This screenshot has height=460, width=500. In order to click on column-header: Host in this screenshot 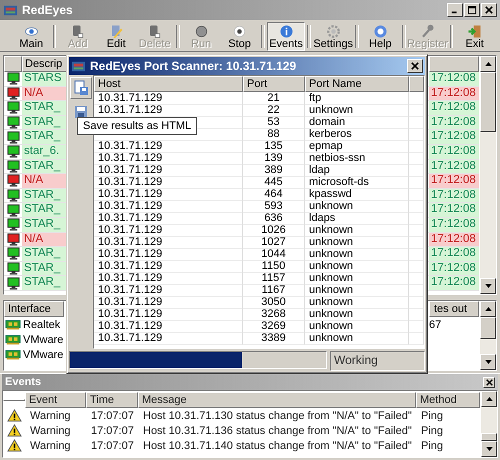, I will do `click(168, 84)`.